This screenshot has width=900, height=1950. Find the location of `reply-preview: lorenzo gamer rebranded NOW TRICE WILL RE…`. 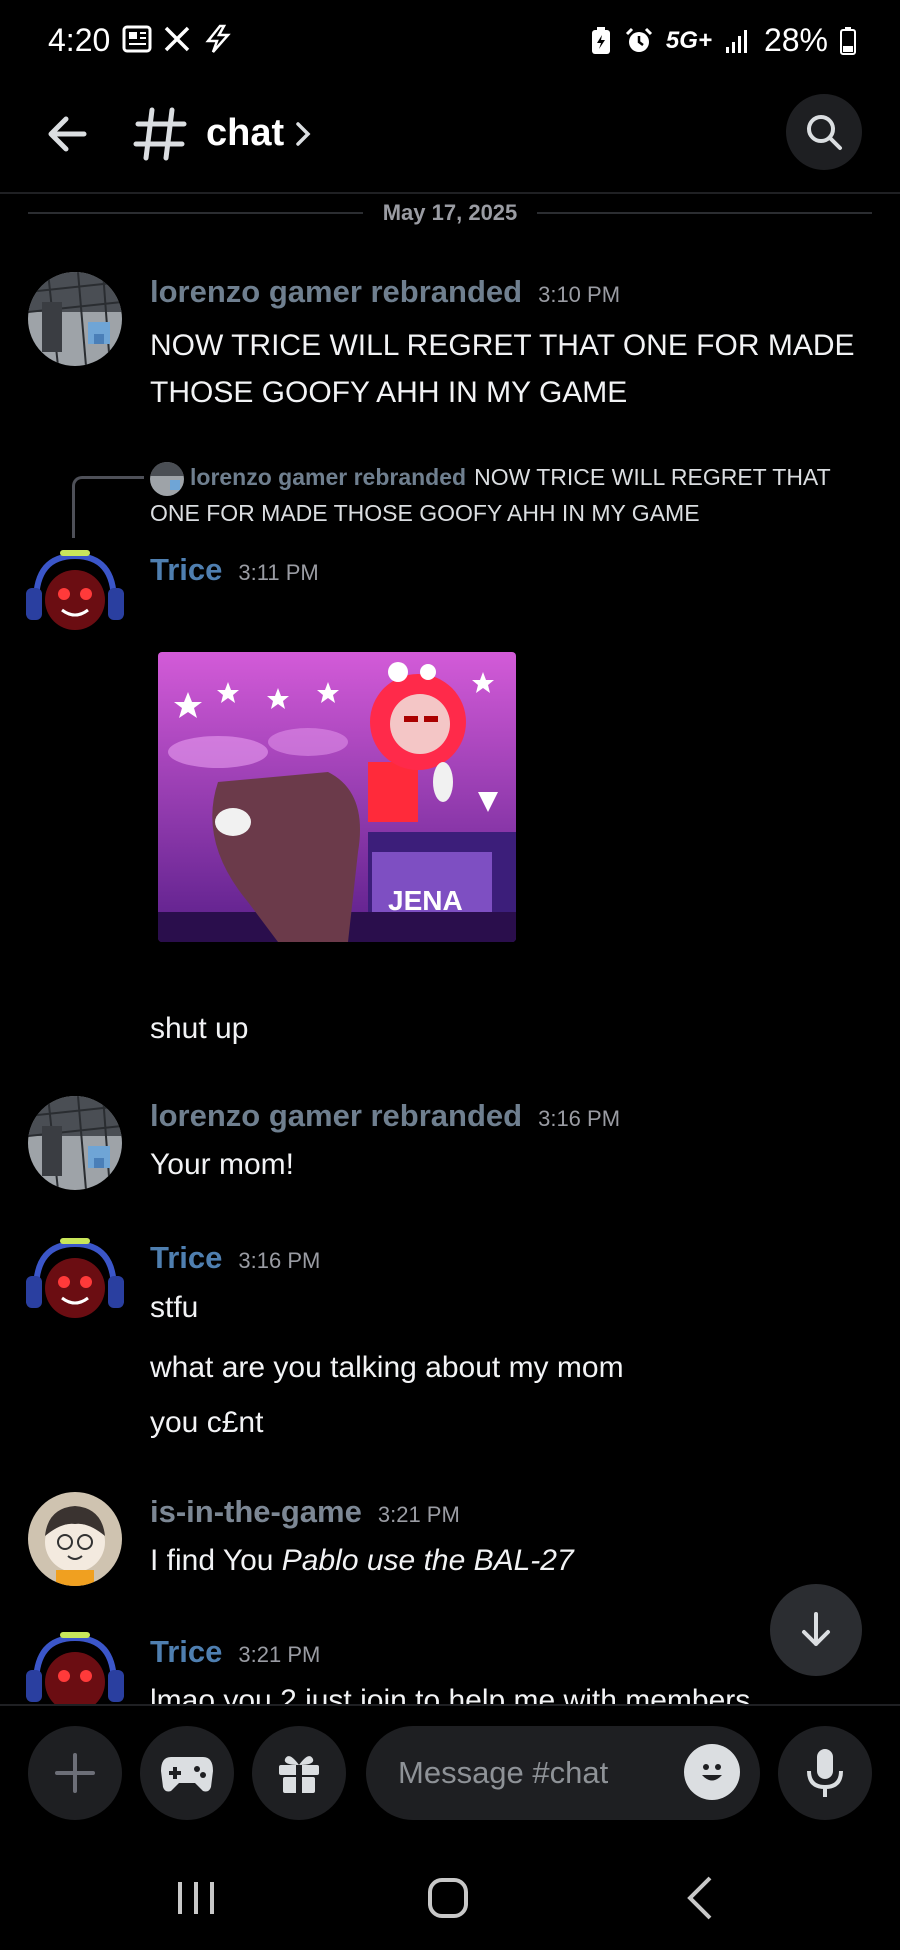

reply-preview: lorenzo gamer rebranded NOW TRICE WILL RE… is located at coordinates (500, 495).